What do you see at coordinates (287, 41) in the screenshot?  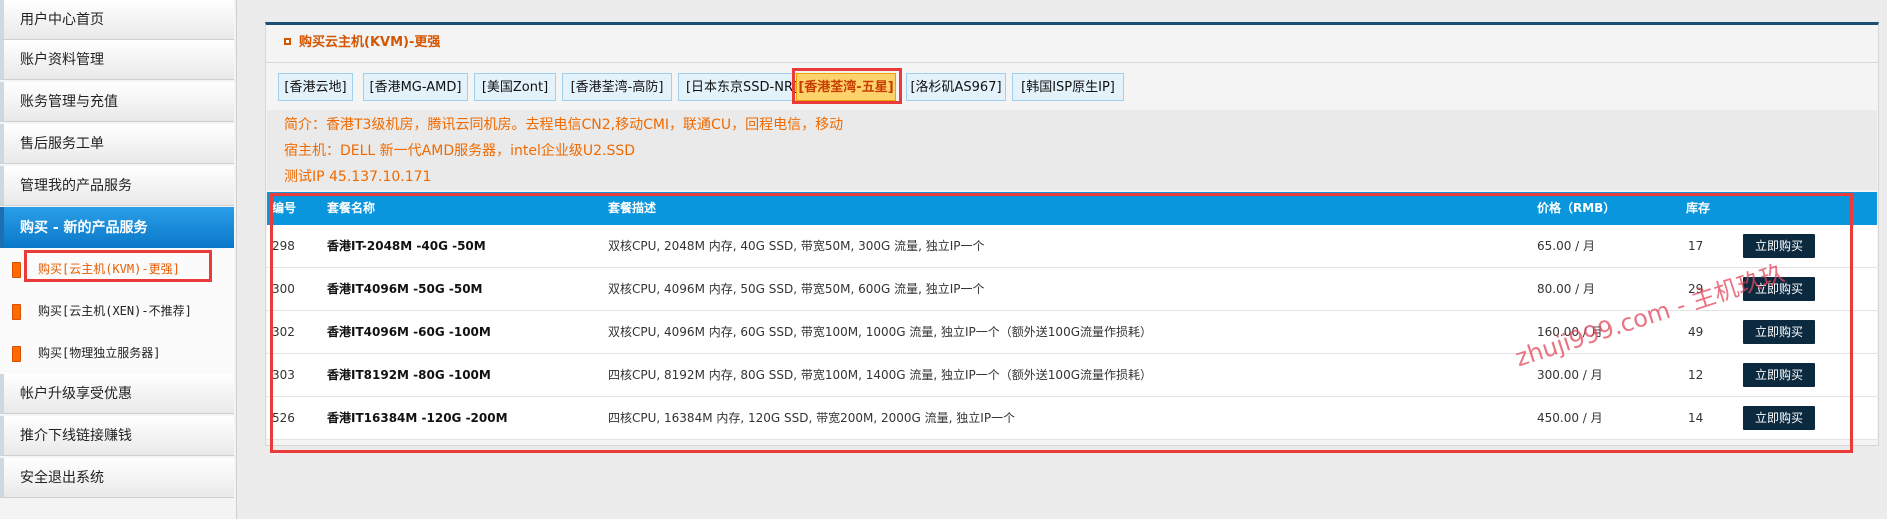 I see `square-bullet-icon` at bounding box center [287, 41].